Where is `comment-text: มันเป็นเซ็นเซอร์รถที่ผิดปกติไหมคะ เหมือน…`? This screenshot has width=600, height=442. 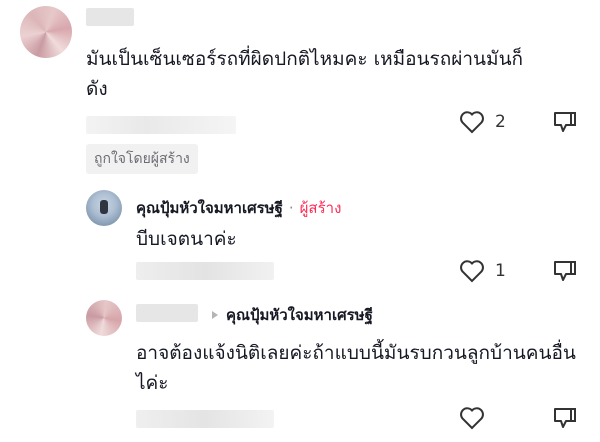
comment-text: มันเป็นเซ็นเซอร์รถที่ผิดปกติไหมคะ เหมือน… is located at coordinates (305, 74).